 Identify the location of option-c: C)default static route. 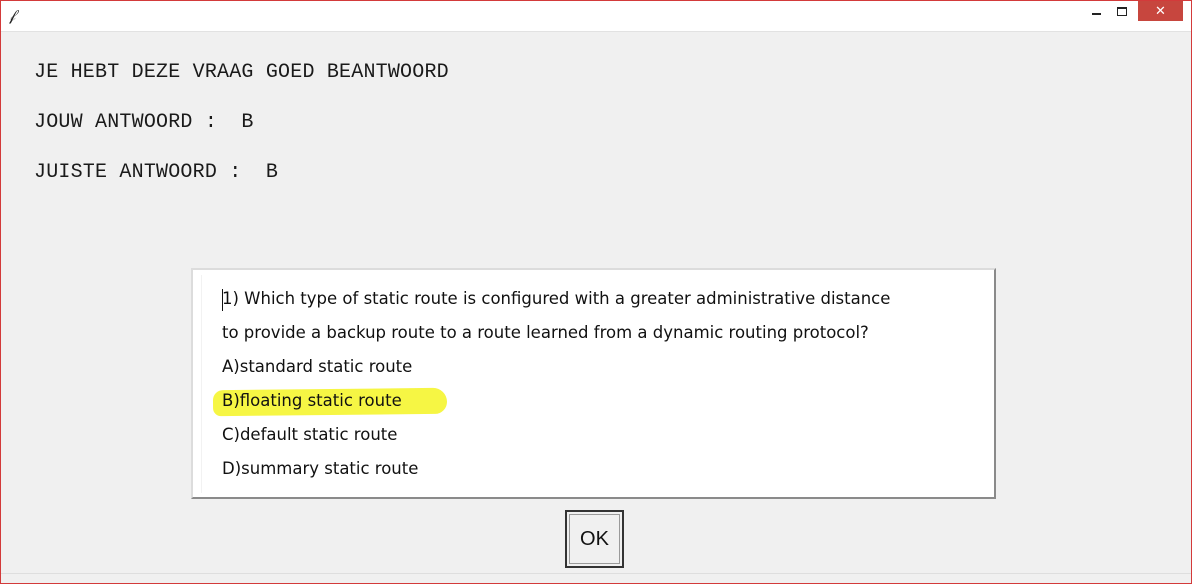
(310, 434).